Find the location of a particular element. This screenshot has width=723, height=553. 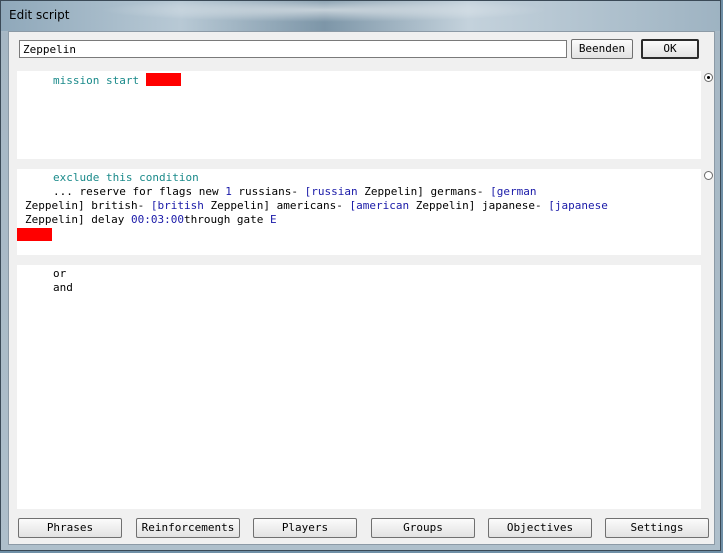

british-label: Zeppelin] british- is located at coordinates (88, 205).